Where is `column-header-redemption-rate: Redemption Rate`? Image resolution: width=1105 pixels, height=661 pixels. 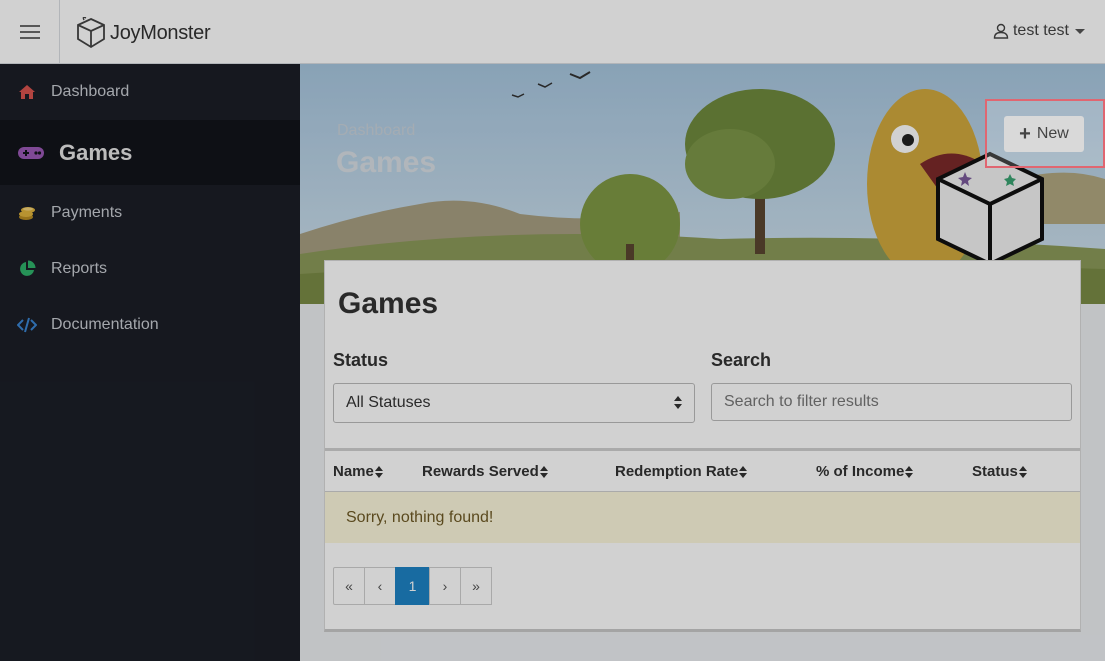 column-header-redemption-rate: Redemption Rate is located at coordinates (681, 471).